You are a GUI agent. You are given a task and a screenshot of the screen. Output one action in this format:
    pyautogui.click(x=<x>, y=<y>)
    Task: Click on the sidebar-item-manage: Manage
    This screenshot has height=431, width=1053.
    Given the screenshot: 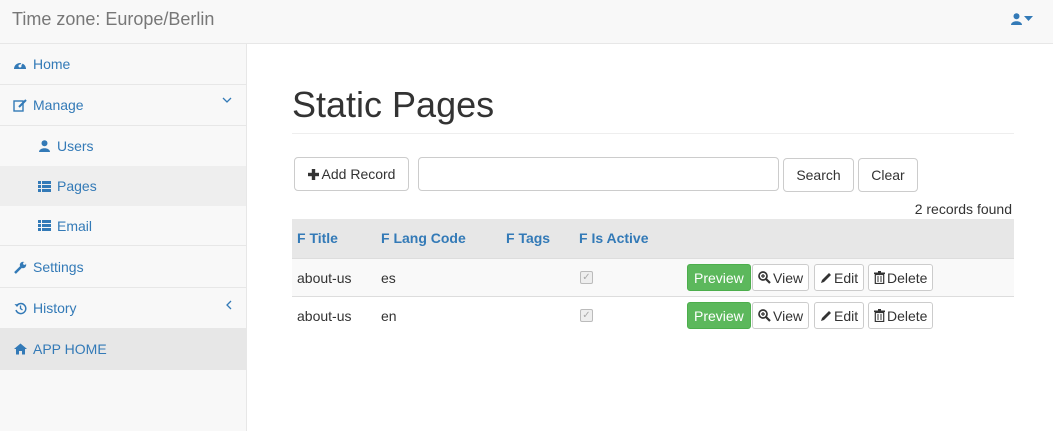 What is the action you would take?
    pyautogui.click(x=123, y=105)
    